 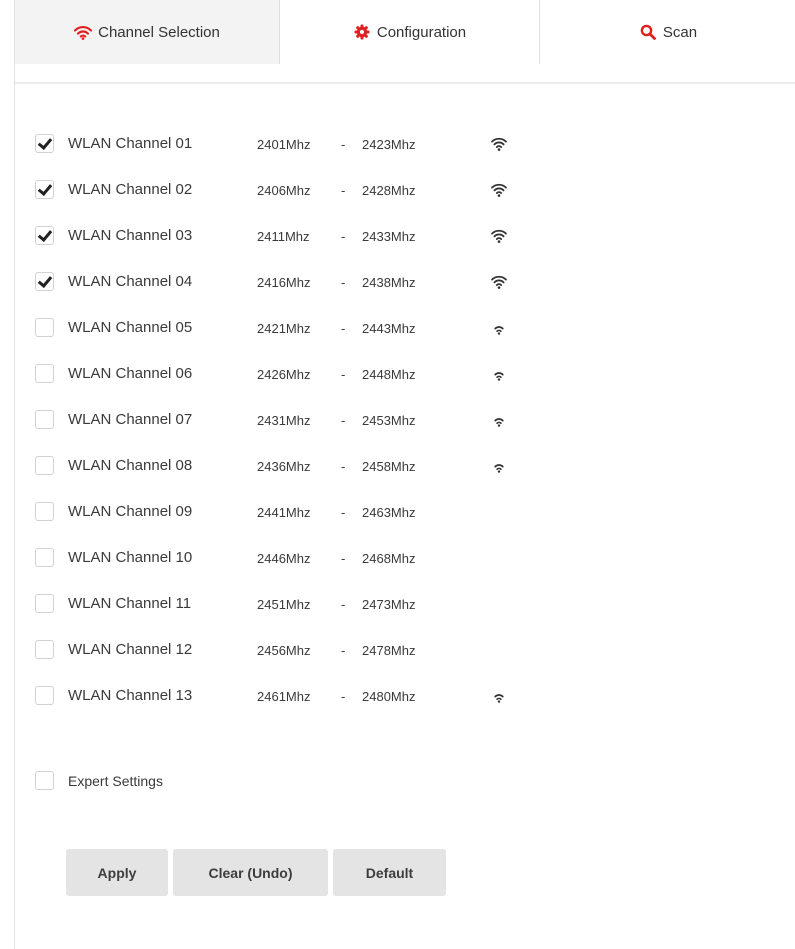 I want to click on frequency-start: 2451Mhz, so click(x=284, y=604).